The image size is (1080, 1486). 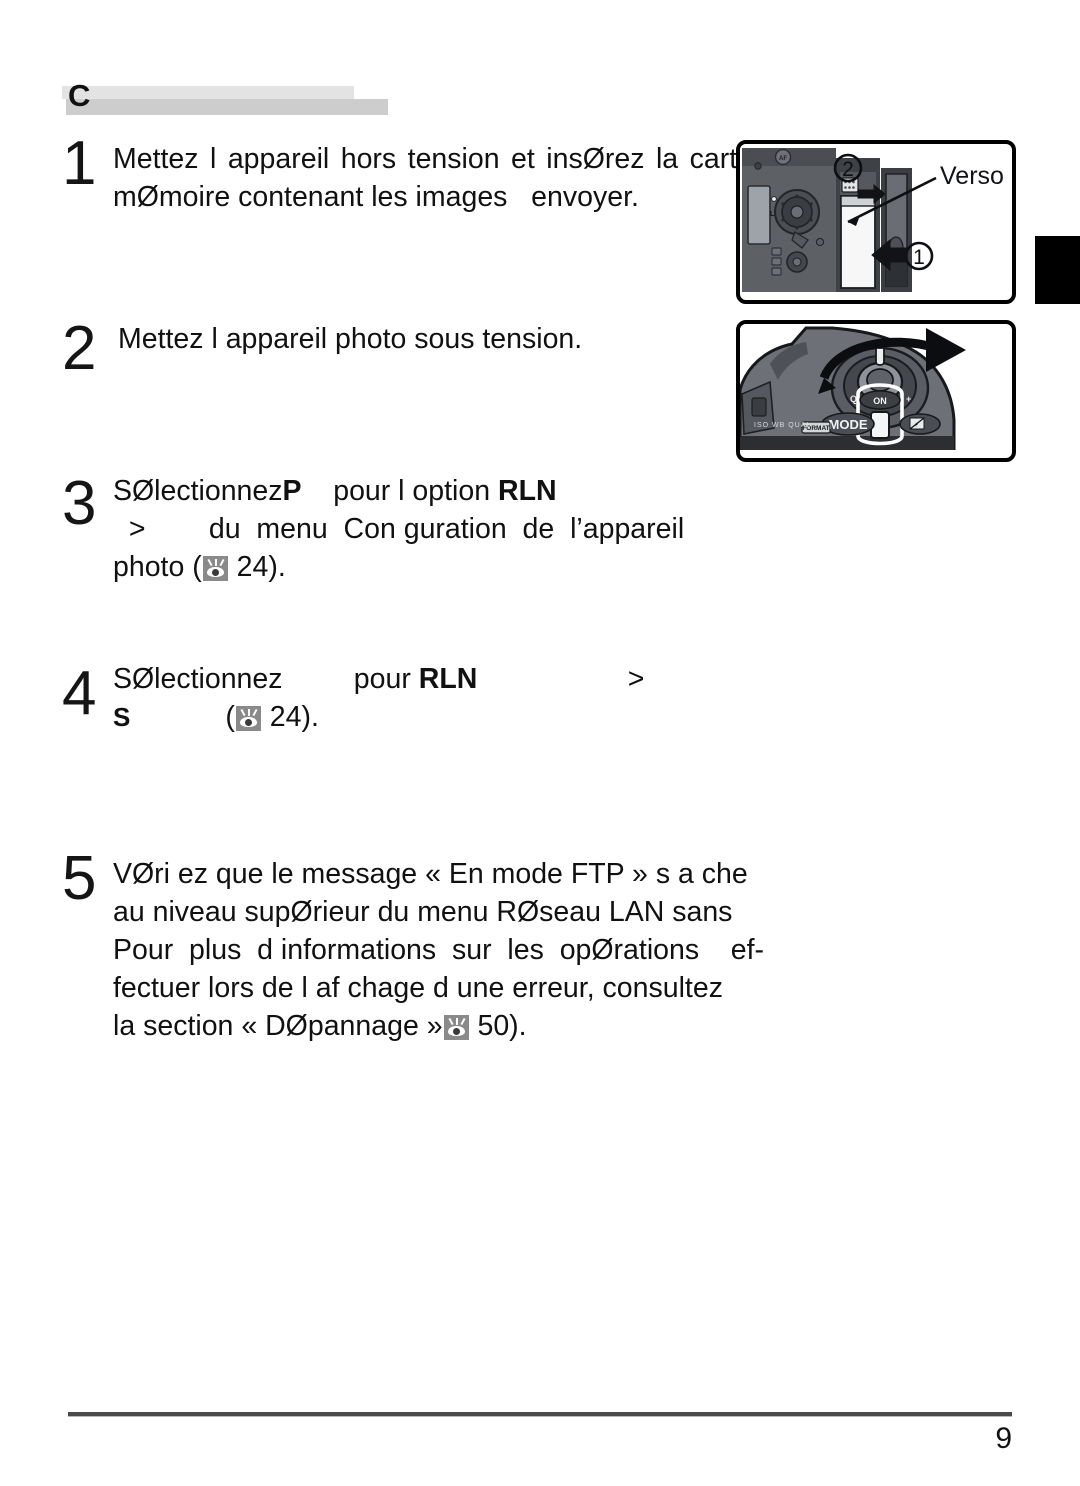 I want to click on header-redaction-lower, so click(x=227, y=107).